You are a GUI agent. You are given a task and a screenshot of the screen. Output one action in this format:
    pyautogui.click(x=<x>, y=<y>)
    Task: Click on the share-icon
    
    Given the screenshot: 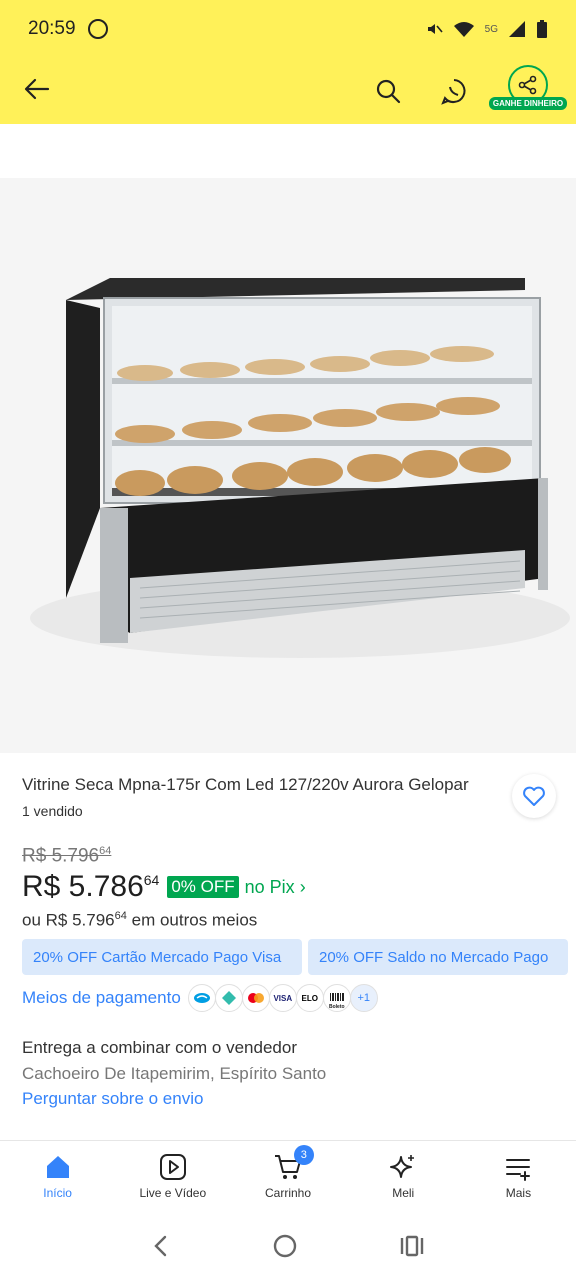 What is the action you would take?
    pyautogui.click(x=527, y=85)
    